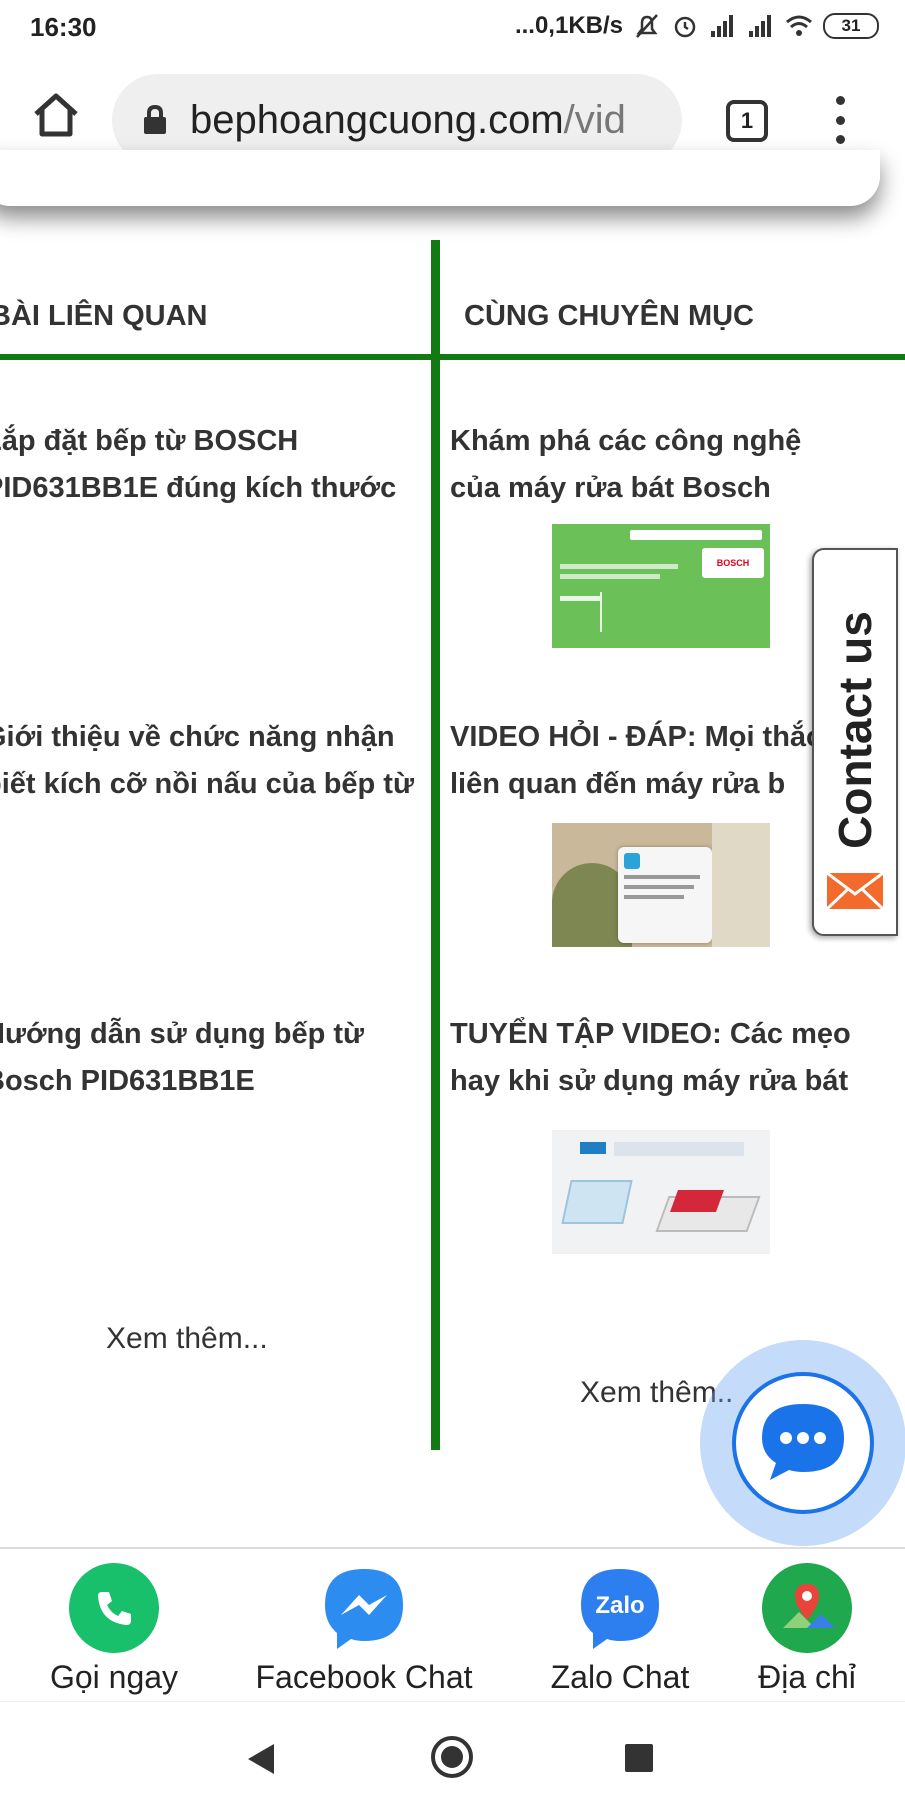 This screenshot has height=1810, width=905. Describe the element at coordinates (855, 730) in the screenshot. I see `contact-us-label: Contact us` at that location.